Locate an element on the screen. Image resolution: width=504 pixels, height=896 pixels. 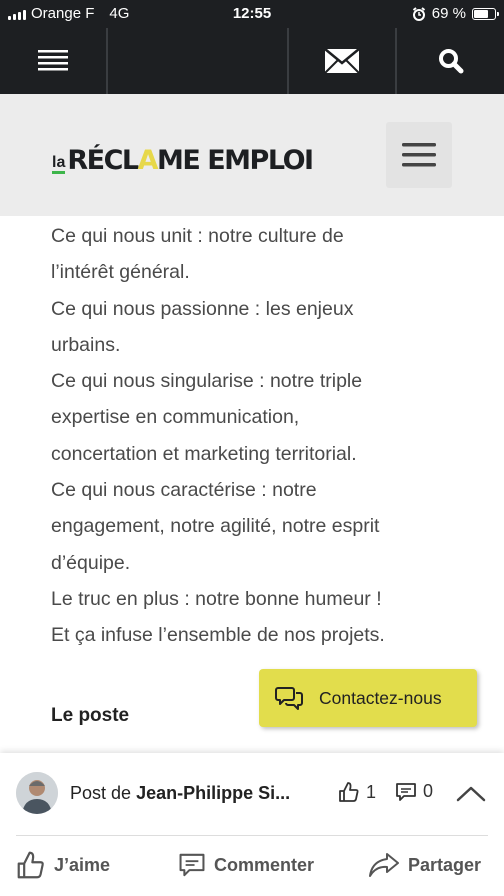
site-header: la RÉCLAME EMPLOI is located at coordinates (252, 155).